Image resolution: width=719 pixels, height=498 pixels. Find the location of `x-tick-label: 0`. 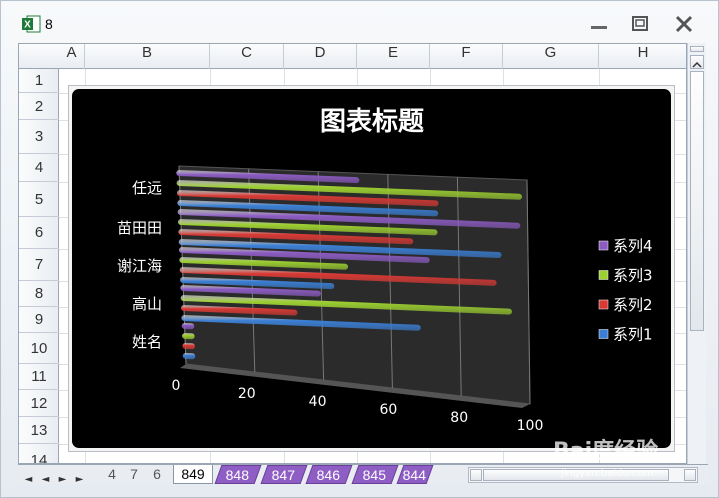

x-tick-label: 0 is located at coordinates (176, 386).